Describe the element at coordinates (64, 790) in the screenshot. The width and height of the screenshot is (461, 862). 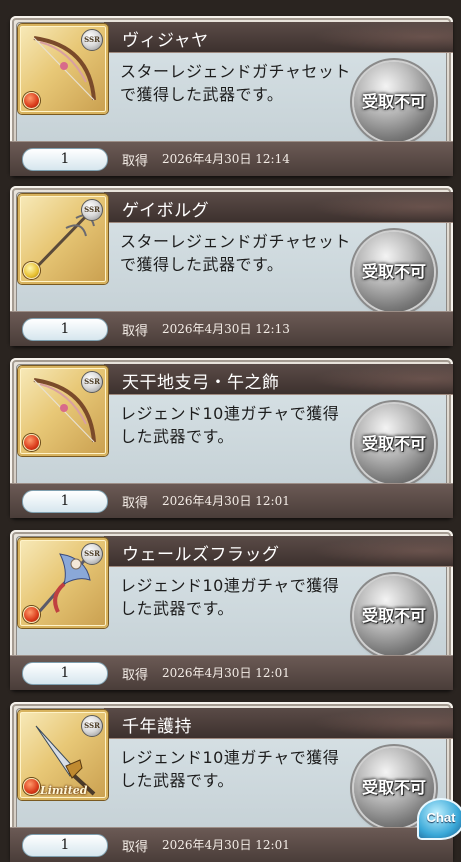
I see `limited-label: Limited` at that location.